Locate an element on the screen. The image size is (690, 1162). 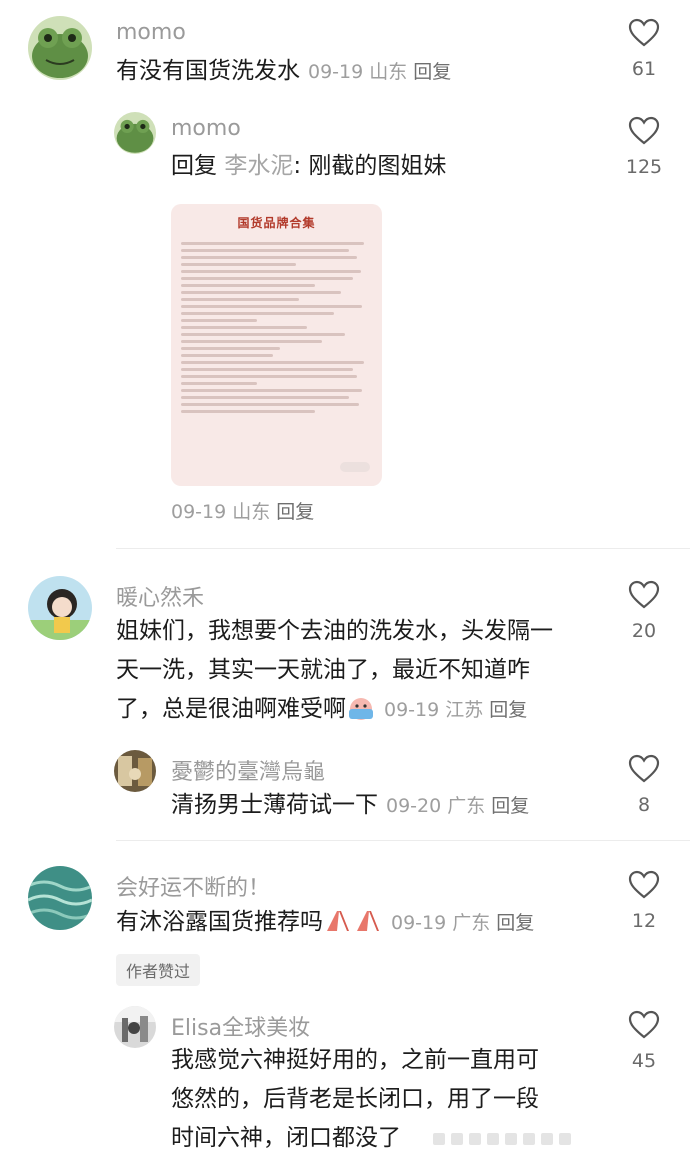
watermark-overlay is located at coordinates (510, 1139).